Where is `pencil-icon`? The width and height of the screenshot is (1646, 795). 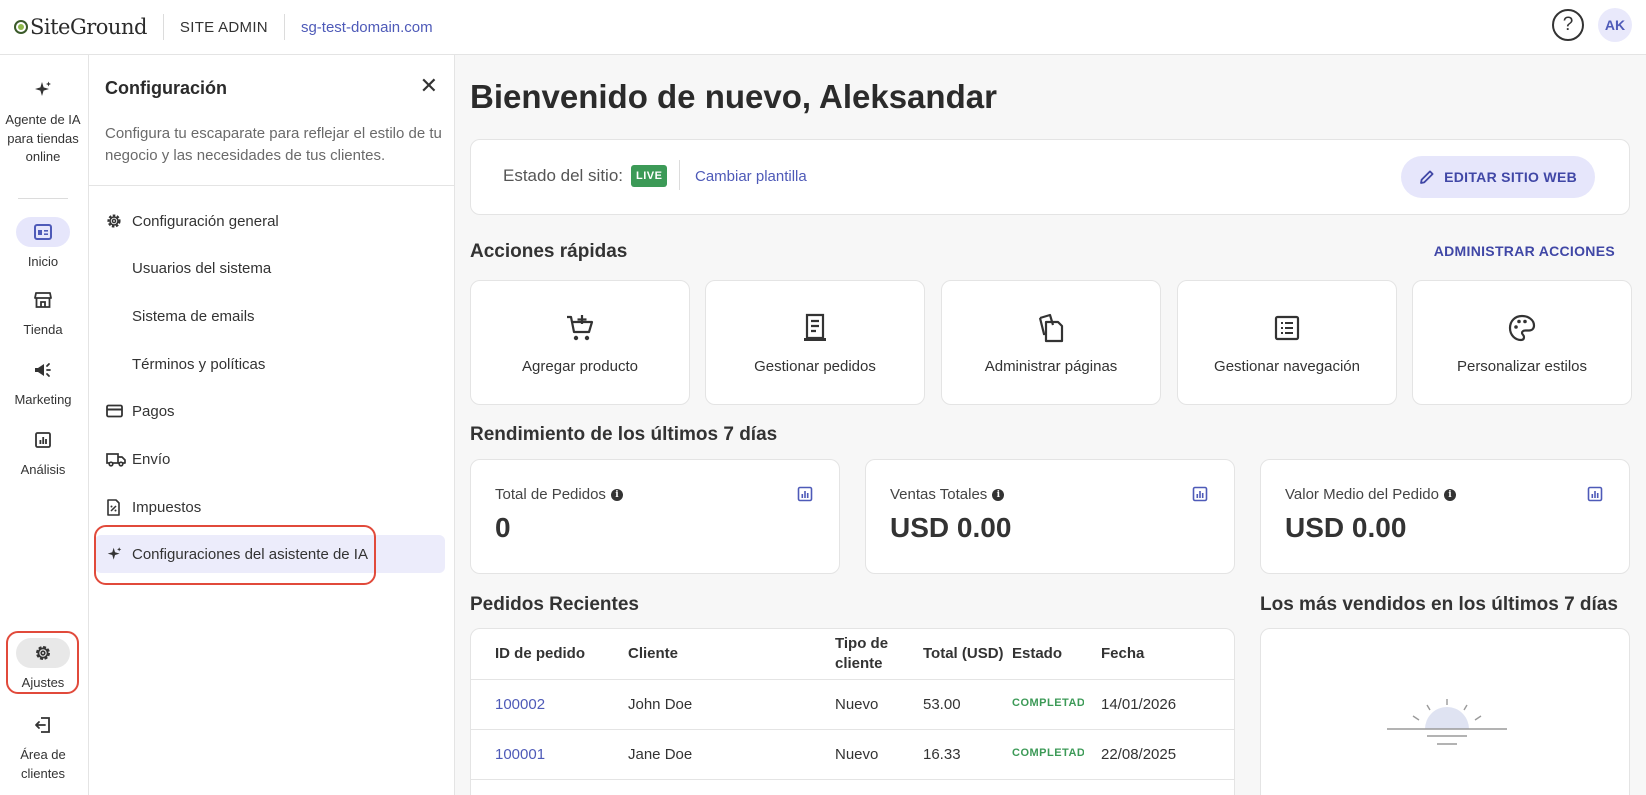 pencil-icon is located at coordinates (1427, 177).